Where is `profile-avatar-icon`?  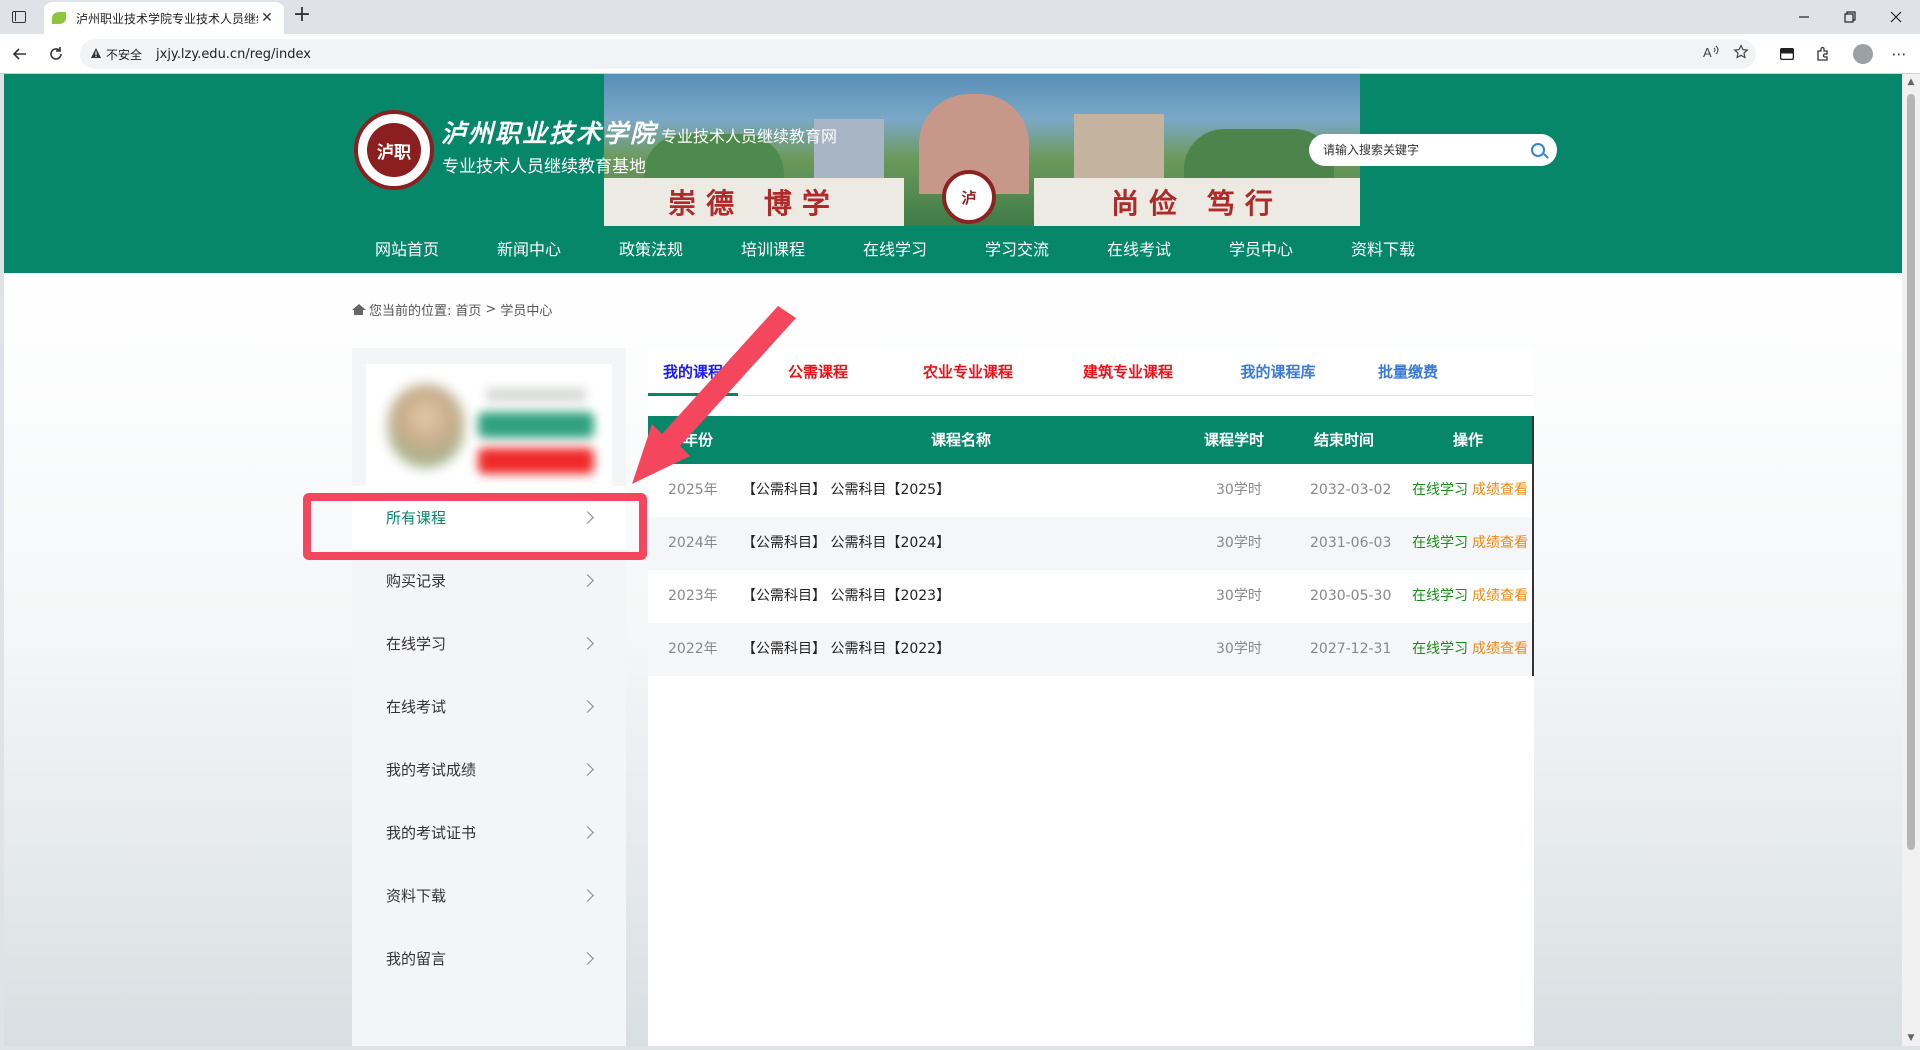 profile-avatar-icon is located at coordinates (1863, 54).